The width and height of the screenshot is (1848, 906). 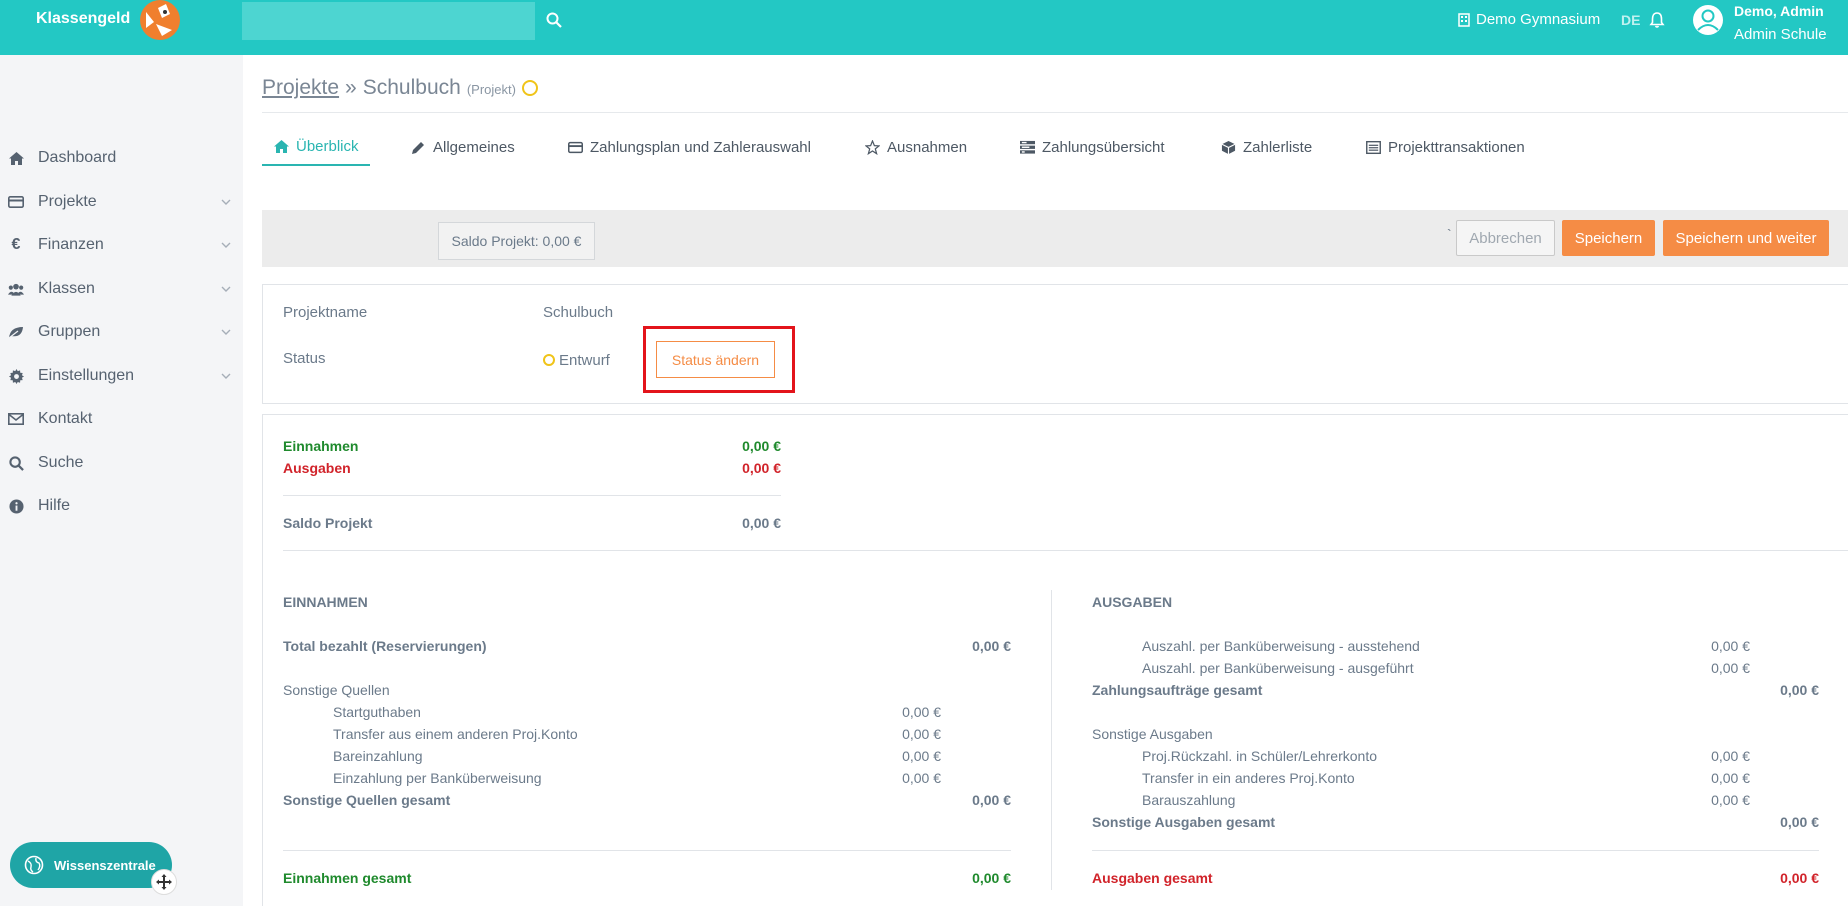 I want to click on sidebar-item-finanzen: € Finanzen, so click(x=121, y=245).